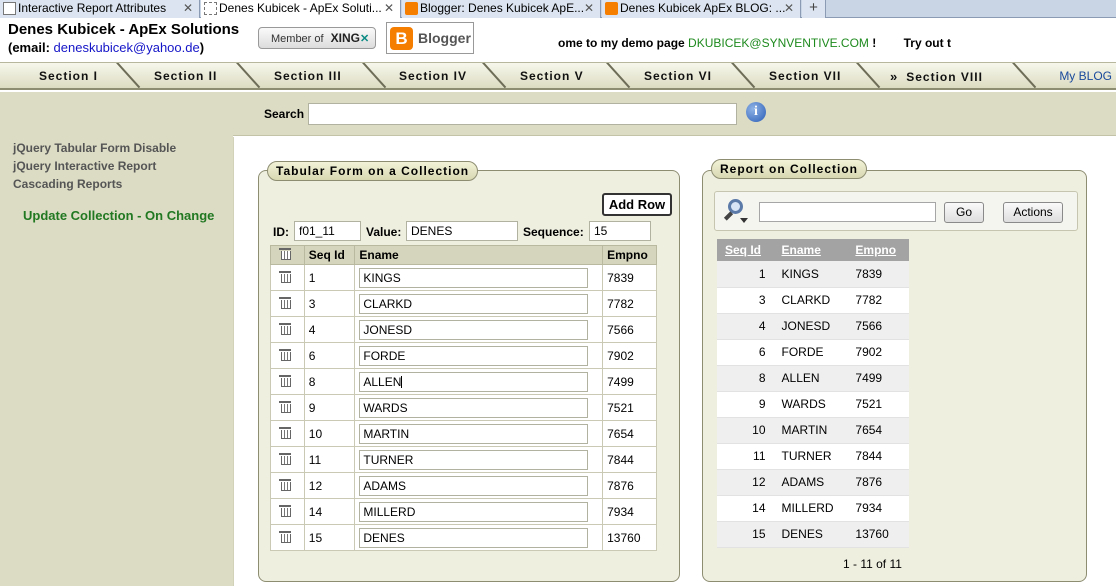 The image size is (1116, 586). Describe the element at coordinates (1085, 76) in the screenshot. I see `my-blog-link: My BLOG` at that location.